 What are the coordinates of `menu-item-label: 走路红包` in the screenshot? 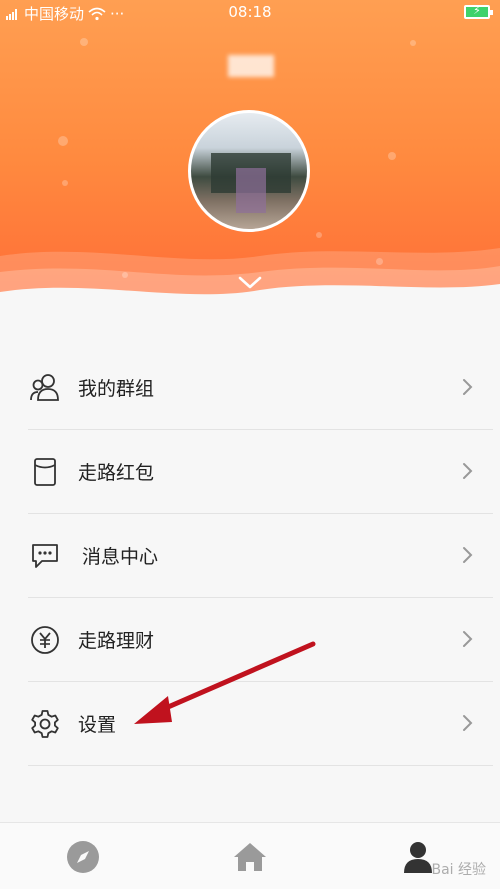 It's located at (116, 473).